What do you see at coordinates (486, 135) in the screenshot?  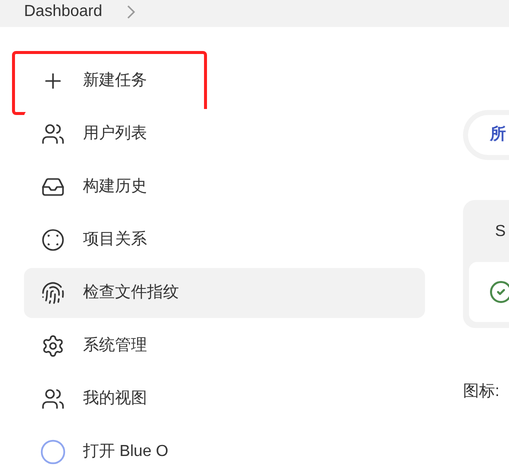 I see `filter-tab: 所` at bounding box center [486, 135].